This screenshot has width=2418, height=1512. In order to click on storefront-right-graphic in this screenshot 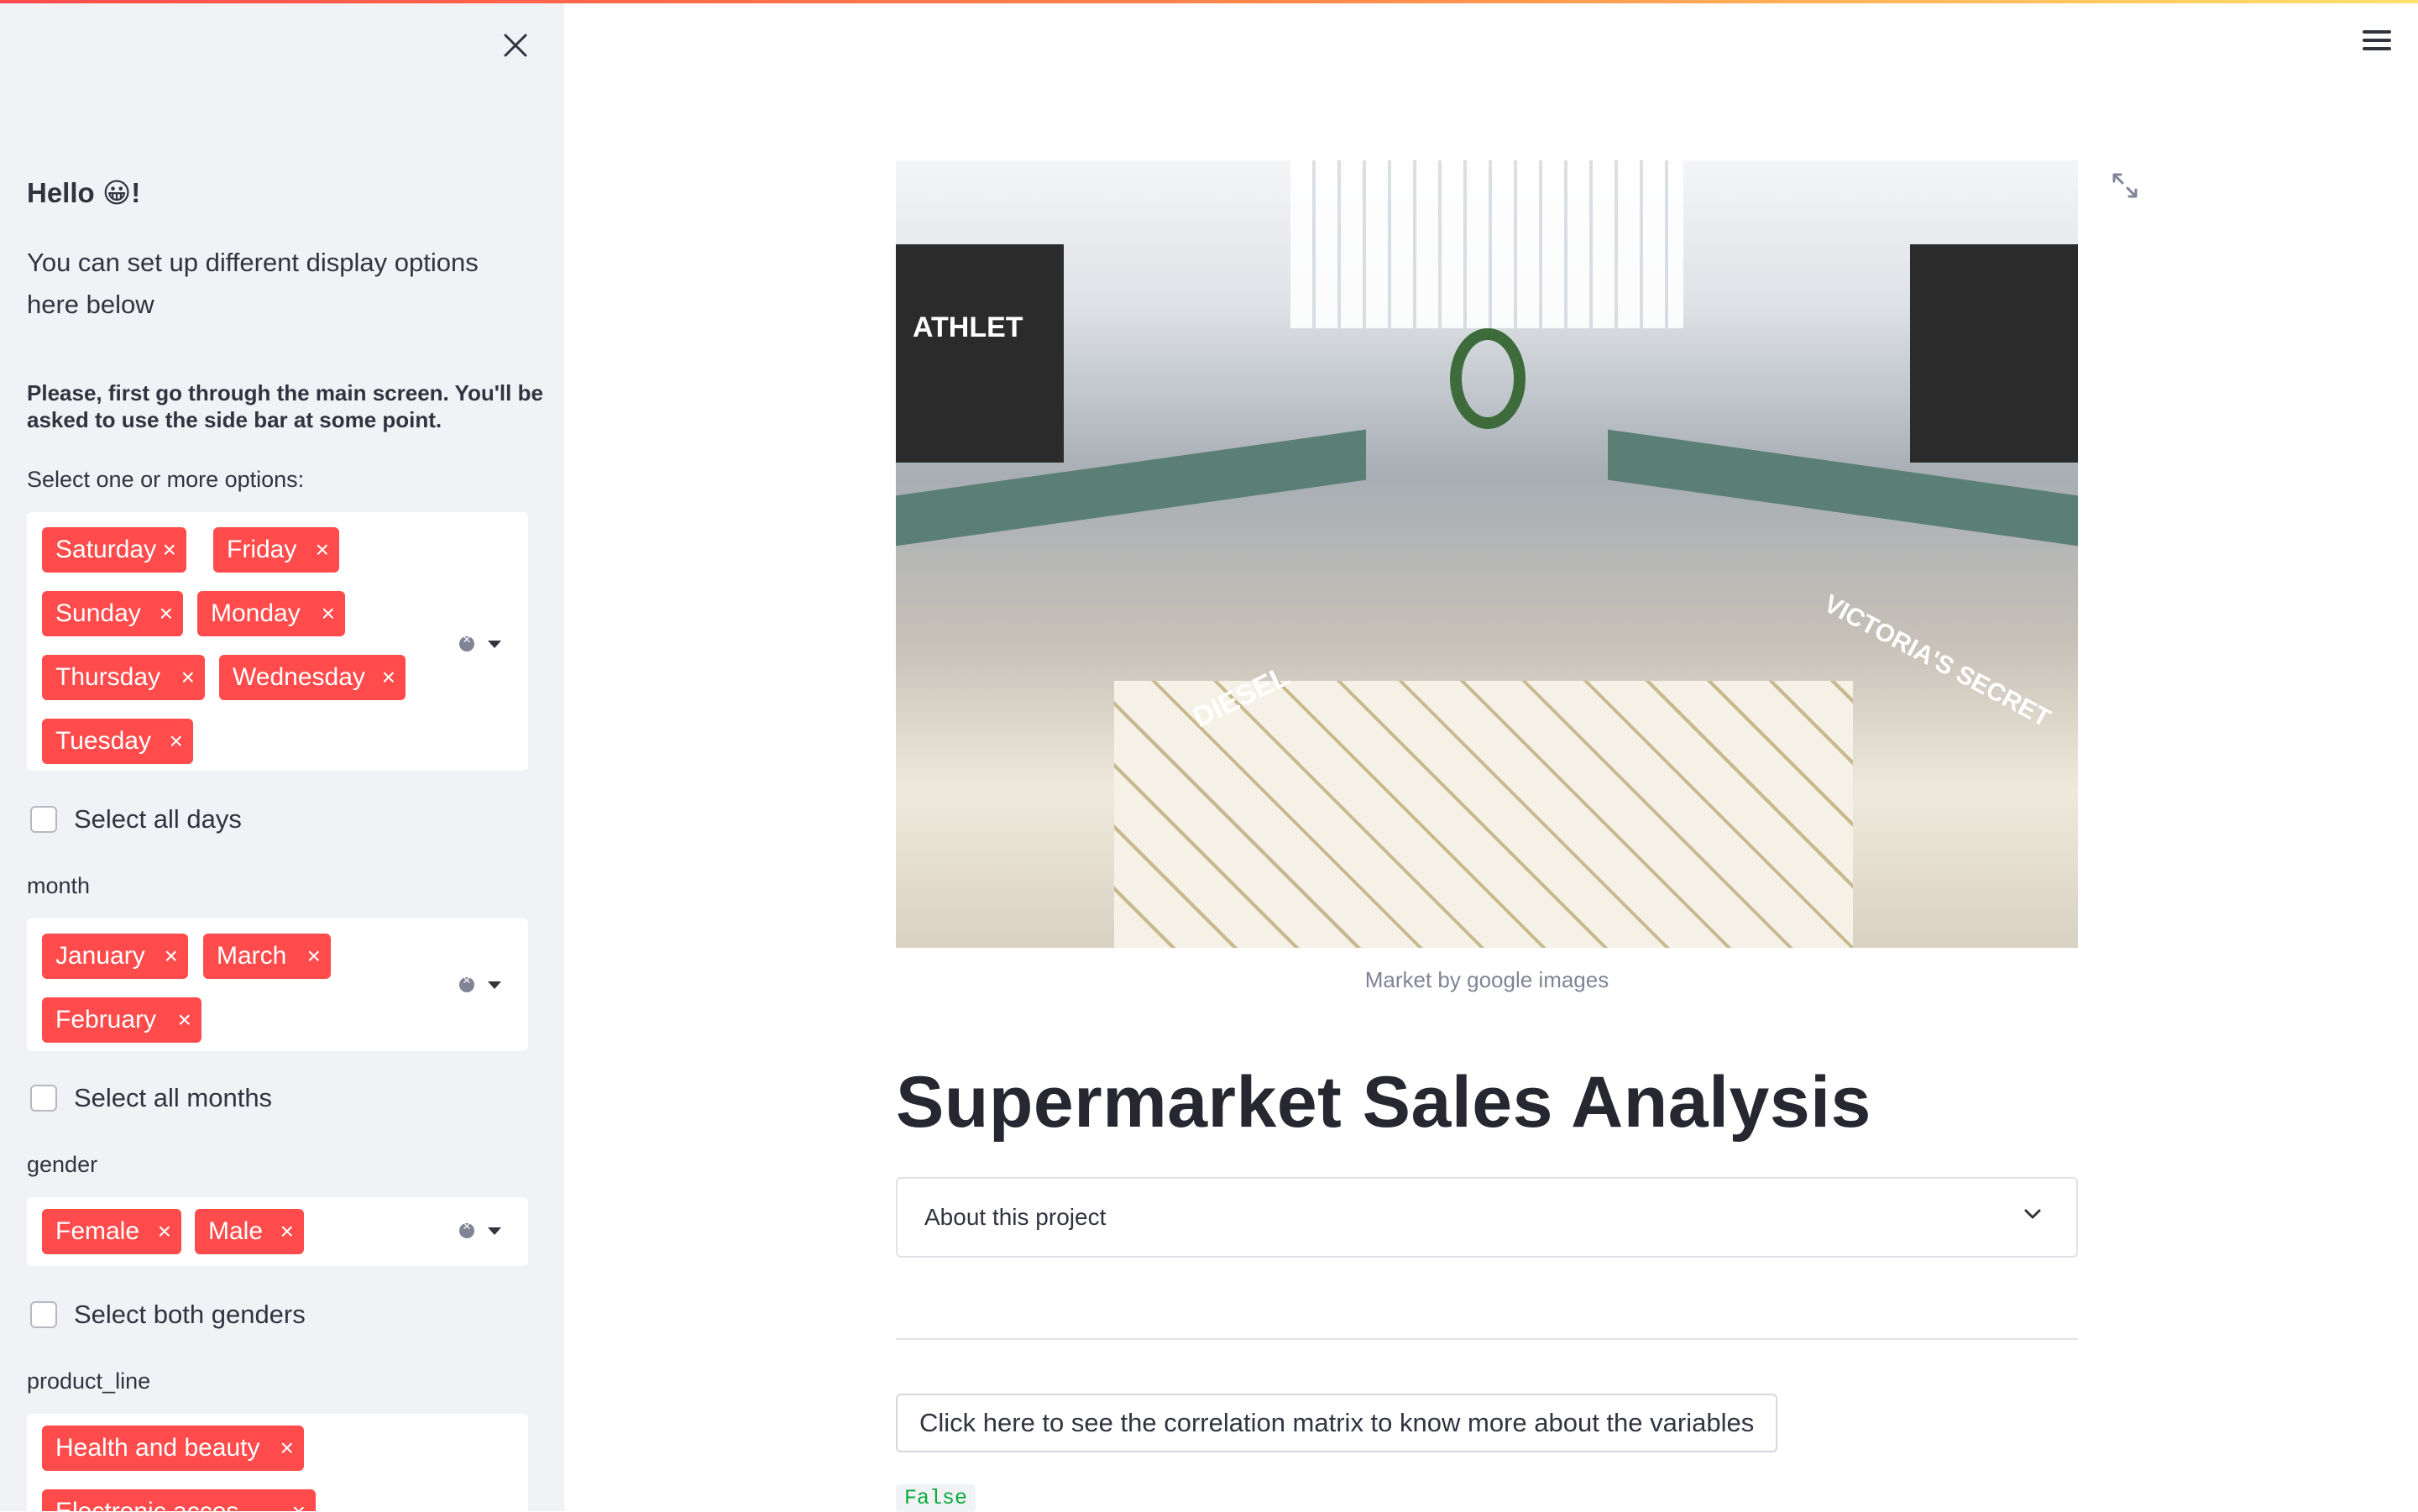, I will do `click(1994, 353)`.